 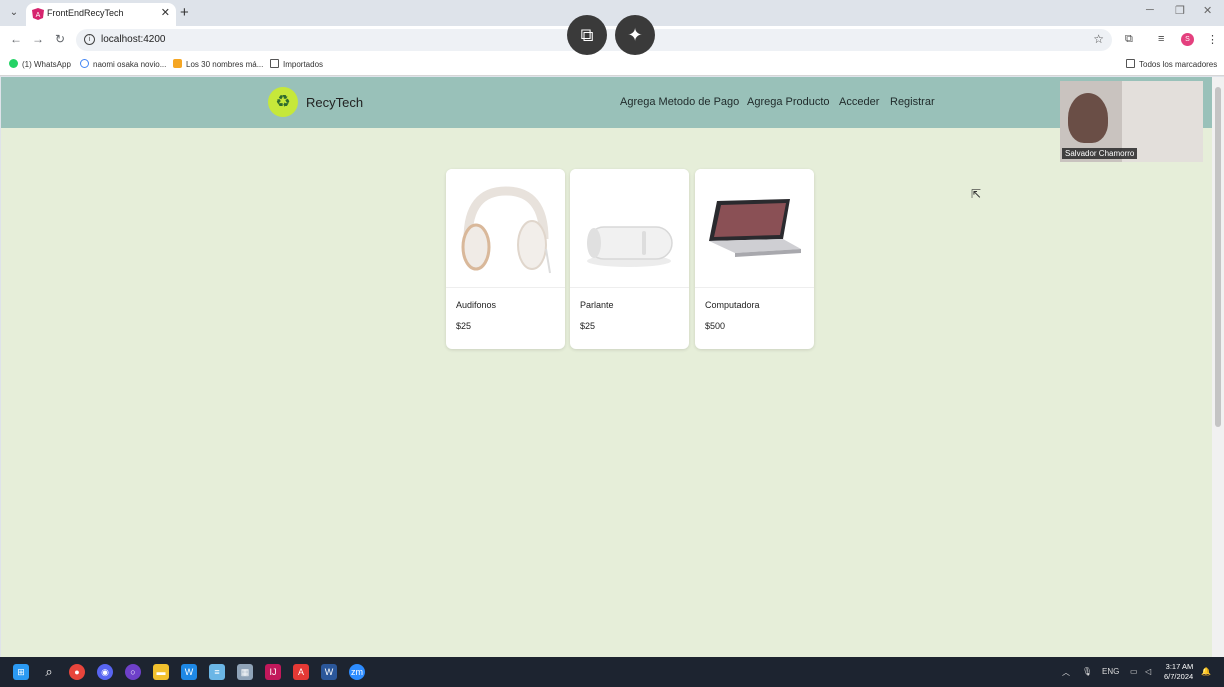 I want to click on bookmark-whatsapp: (1) WhatsApp, so click(x=40, y=64).